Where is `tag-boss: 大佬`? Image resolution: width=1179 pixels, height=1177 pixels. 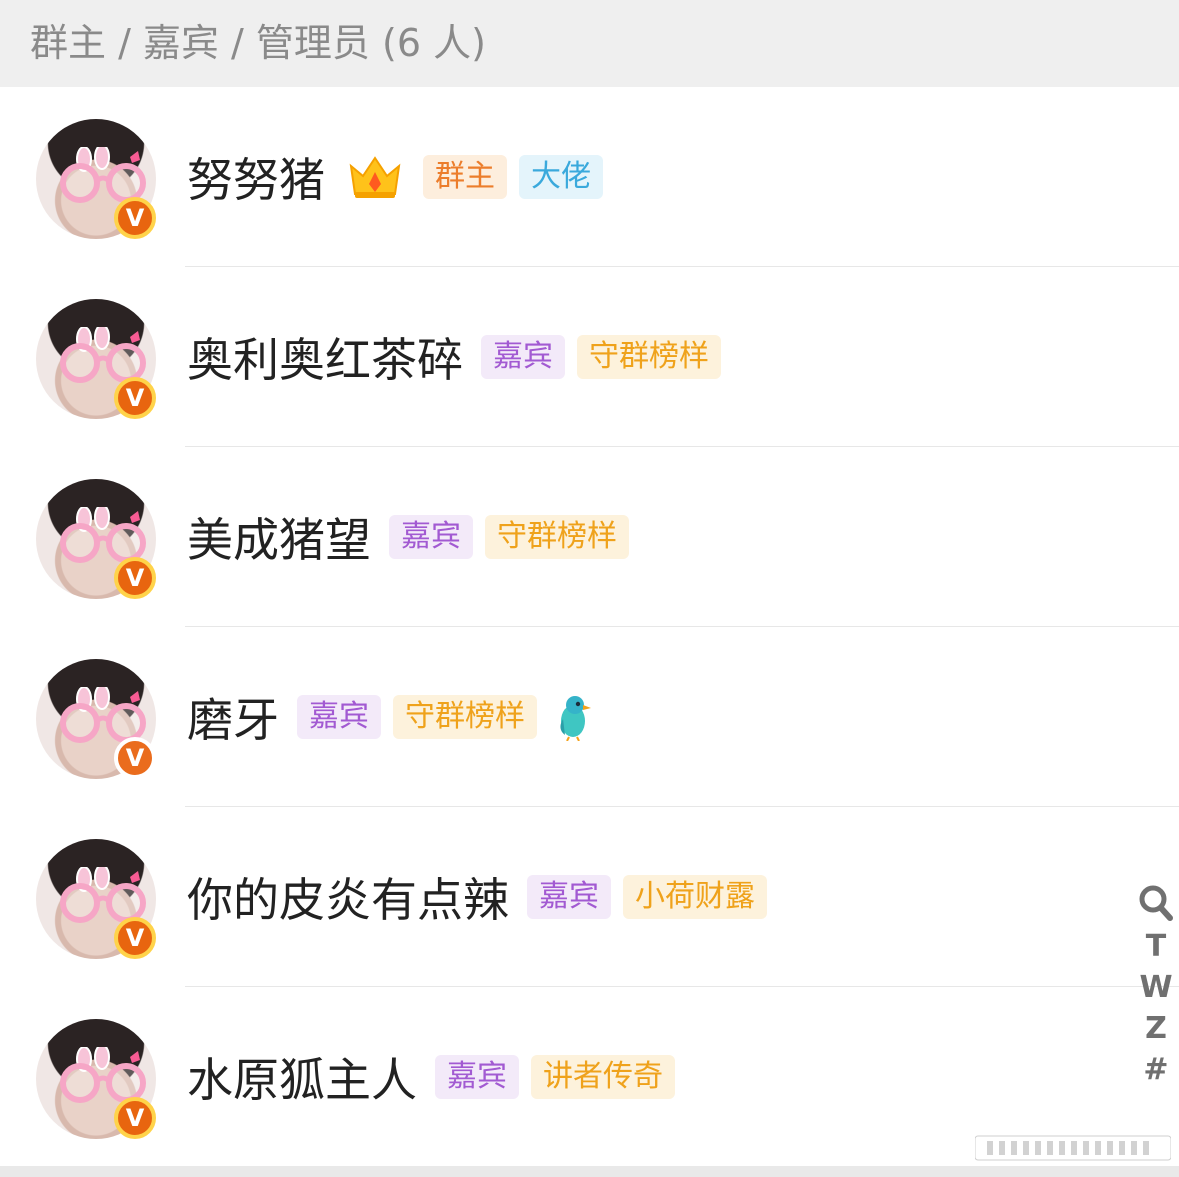 tag-boss: 大佬 is located at coordinates (561, 177).